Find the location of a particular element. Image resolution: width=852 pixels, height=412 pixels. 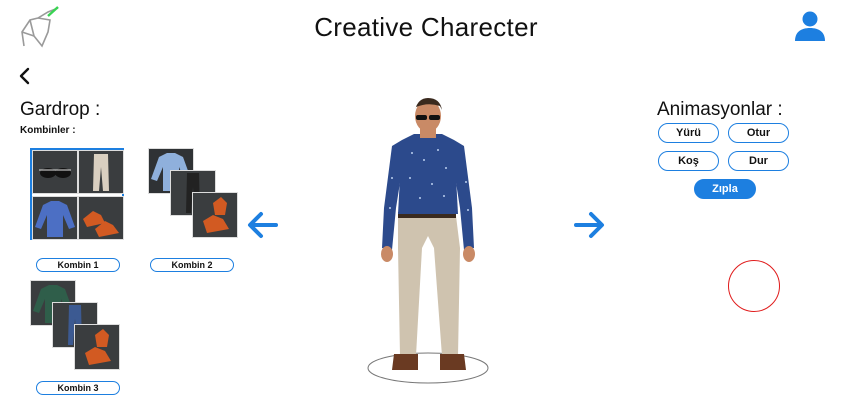

next-outfit-button is located at coordinates (589, 225).